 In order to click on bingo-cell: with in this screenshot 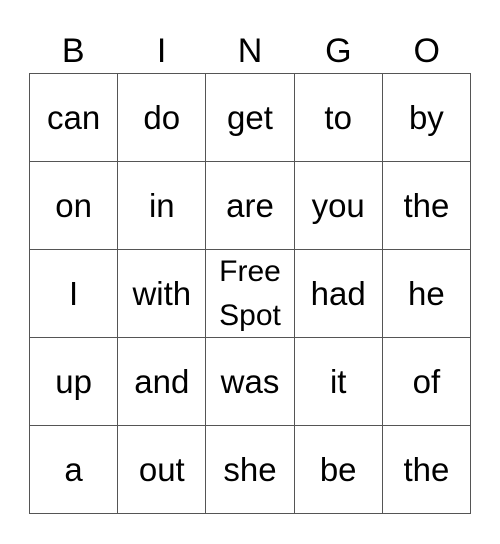, I will do `click(162, 294)`.